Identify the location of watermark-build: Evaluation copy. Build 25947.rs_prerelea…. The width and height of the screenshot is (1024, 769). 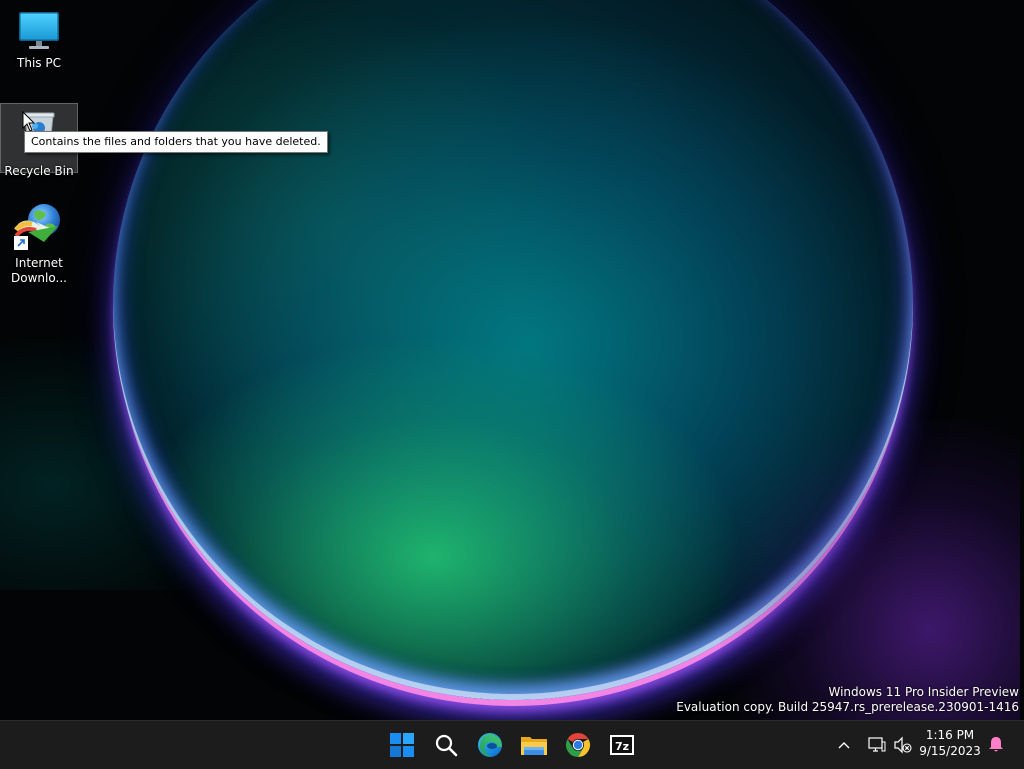
(847, 707).